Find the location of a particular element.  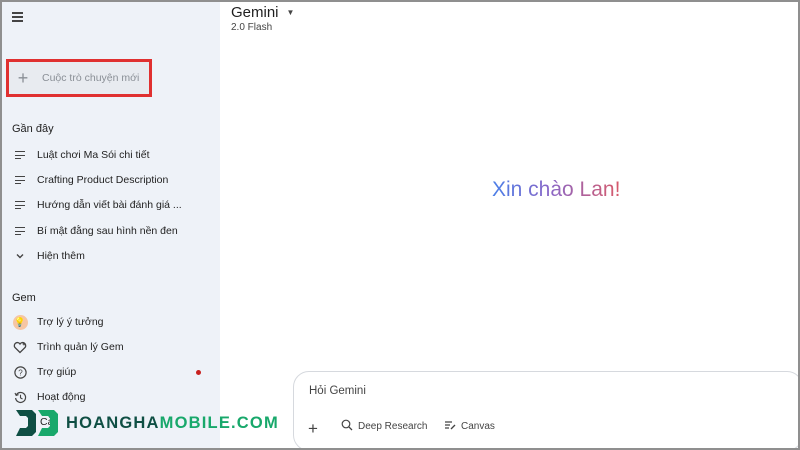

recent-chat-item: Crafting Product Description is located at coordinates (112, 180).